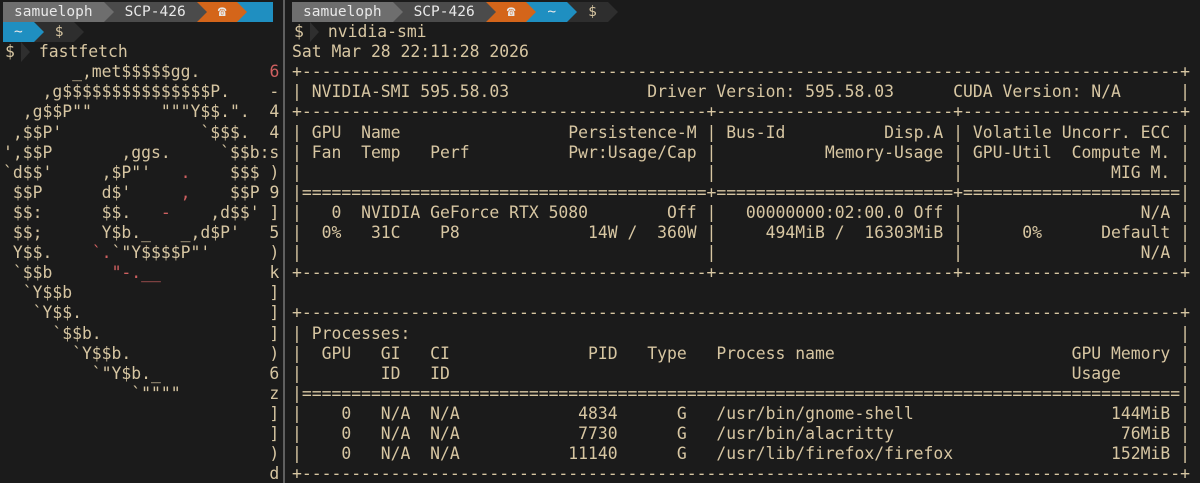 Image resolution: width=1200 pixels, height=483 pixels. Describe the element at coordinates (82, 212) in the screenshot. I see `ascii-art-text: $$: $$.` at that location.